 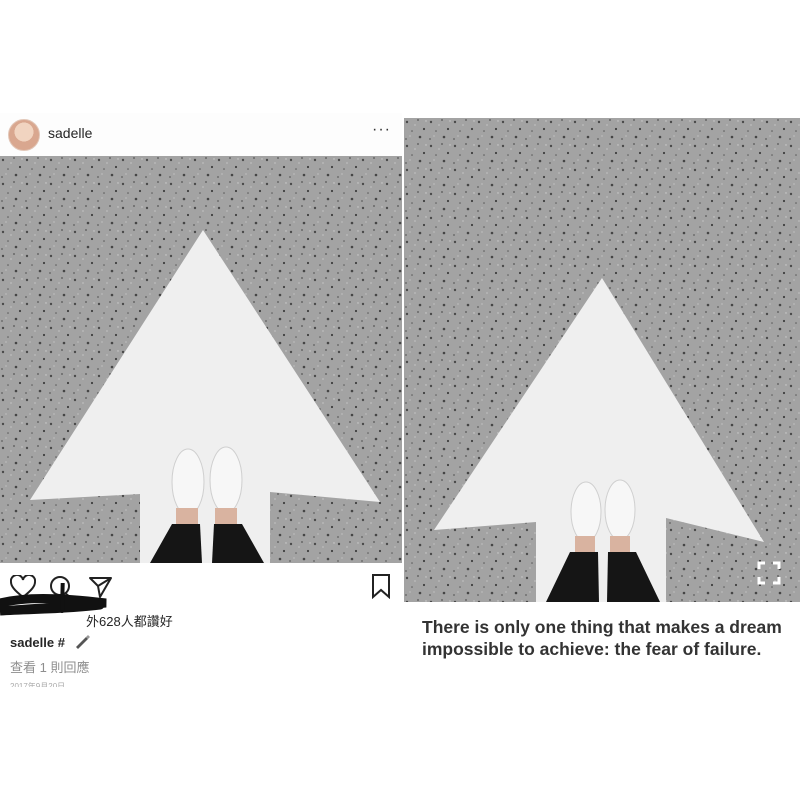 I want to click on likes-count: 外628人都讚好, so click(x=129, y=620).